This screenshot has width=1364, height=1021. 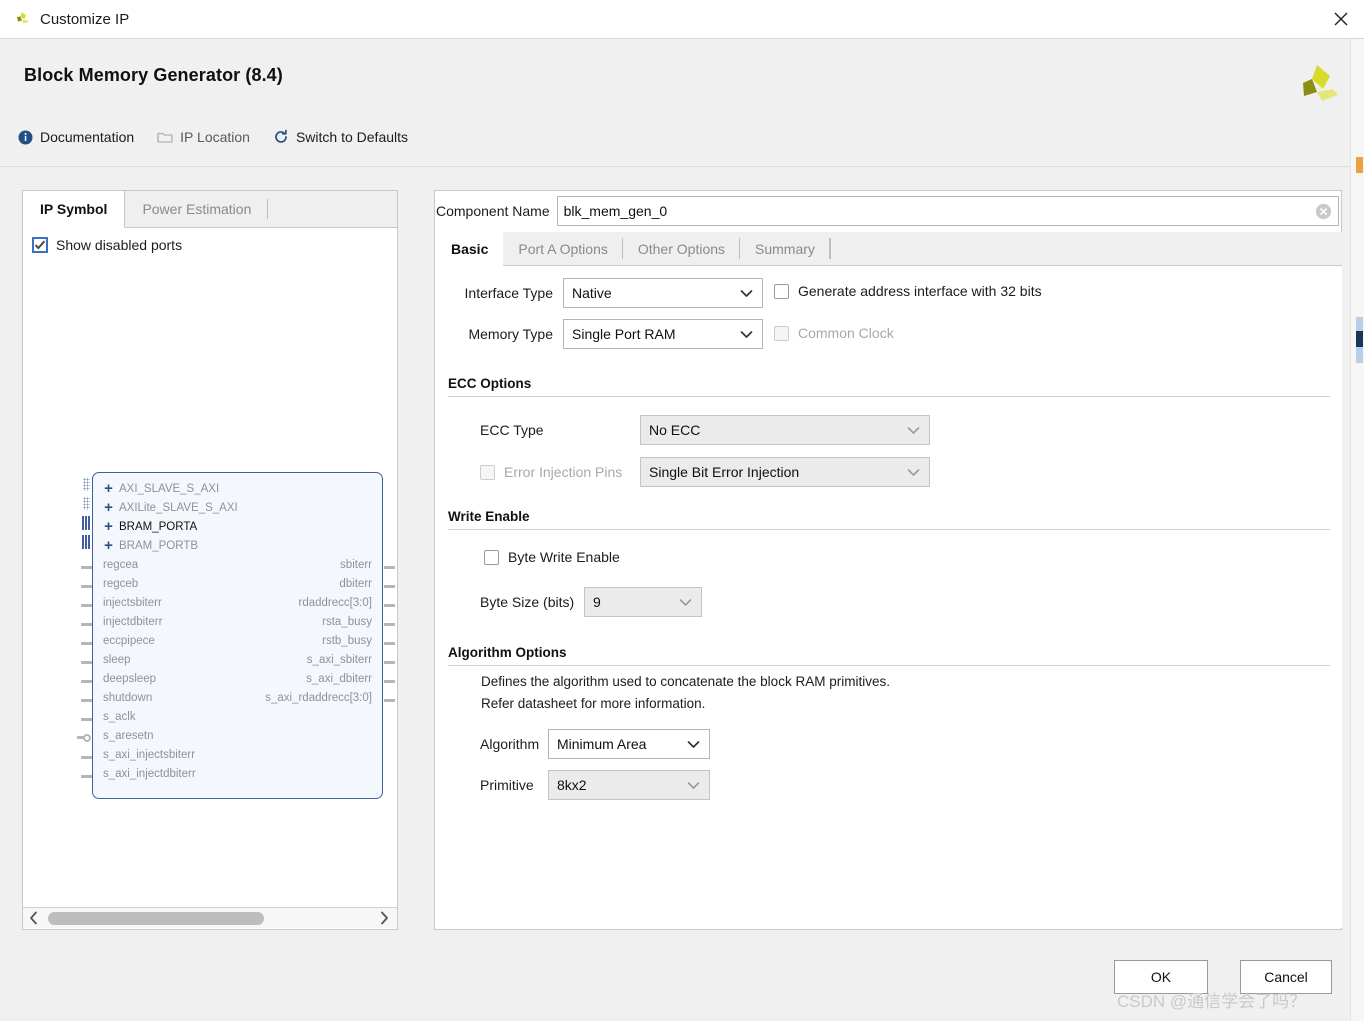 I want to click on symbol-port-label: injectsbiterr, so click(x=132, y=602).